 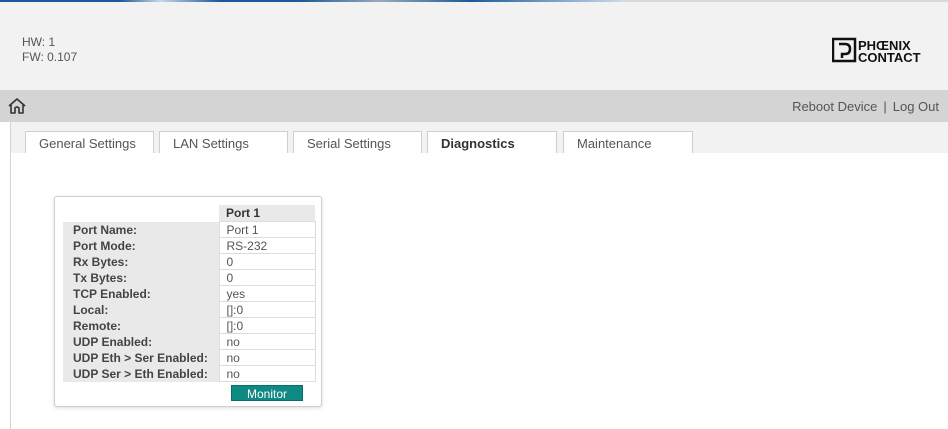 I want to click on table-row: Rx Bytes: 0, so click(x=189, y=261).